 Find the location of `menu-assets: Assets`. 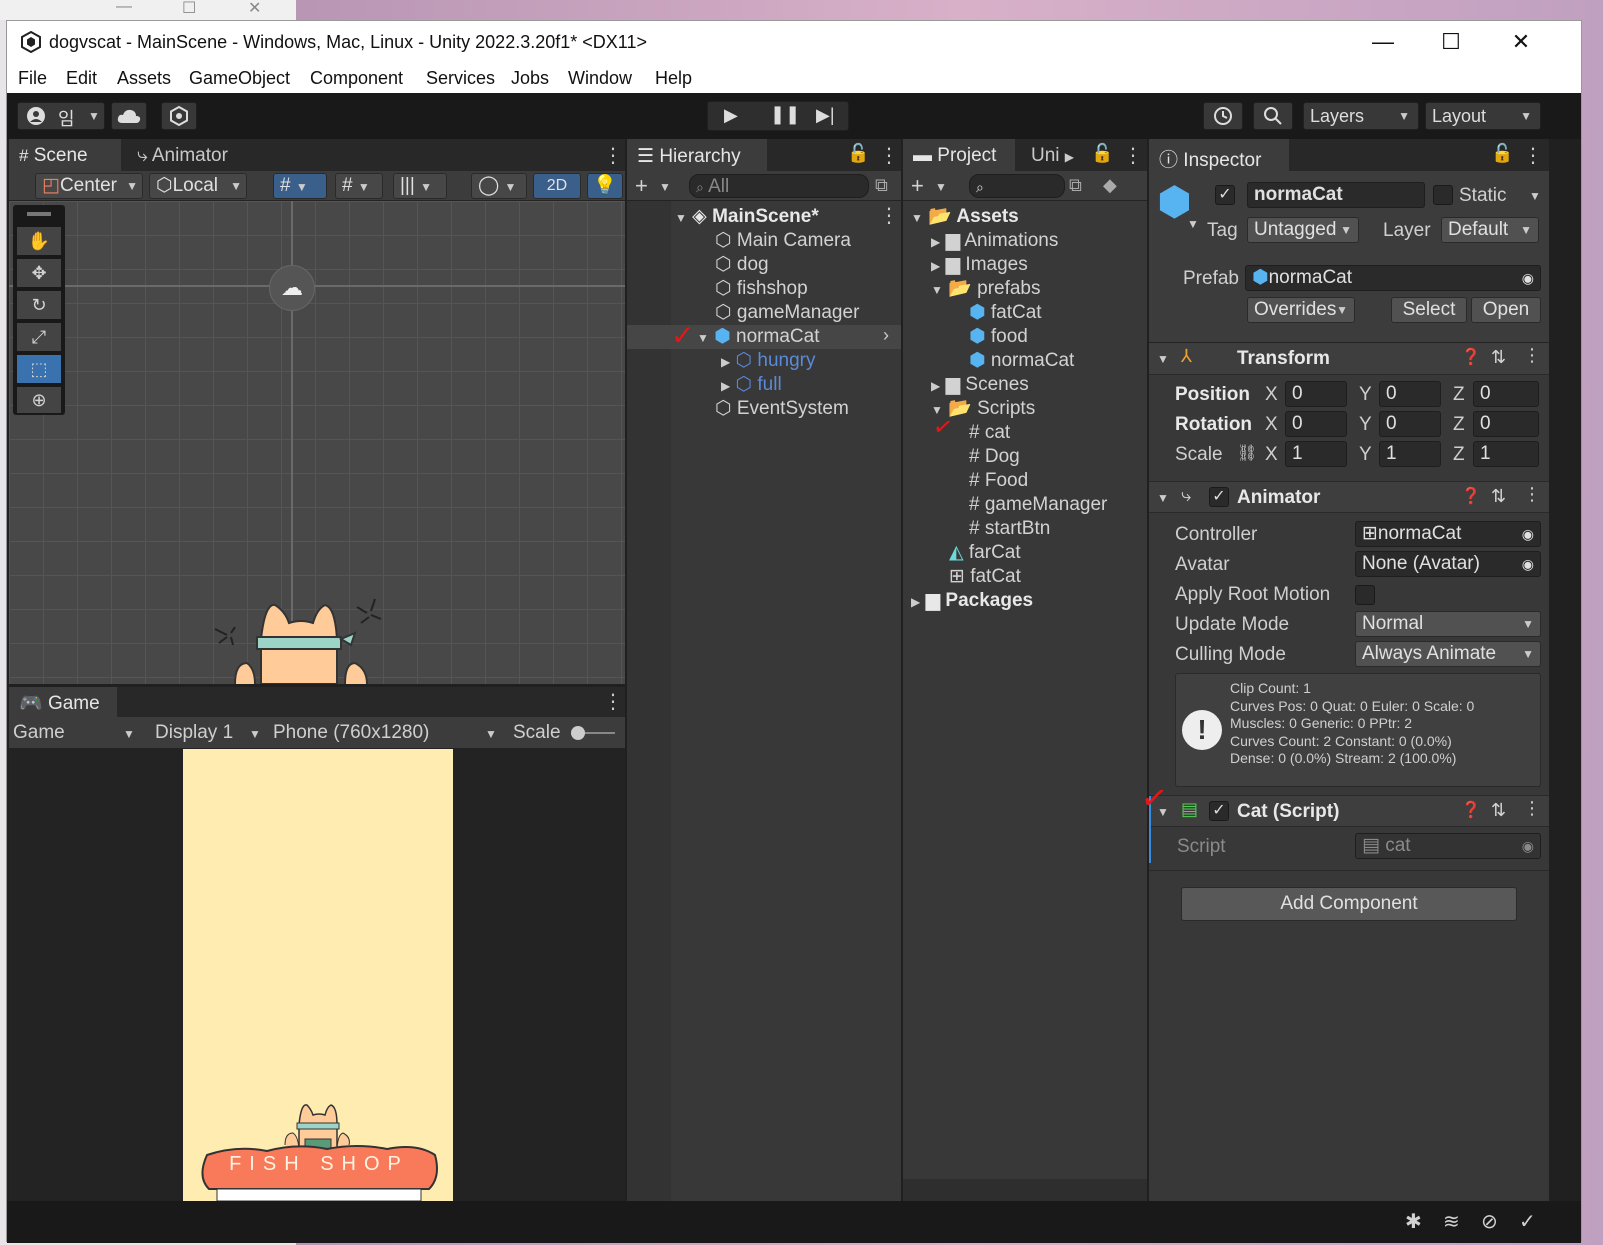

menu-assets: Assets is located at coordinates (144, 78).